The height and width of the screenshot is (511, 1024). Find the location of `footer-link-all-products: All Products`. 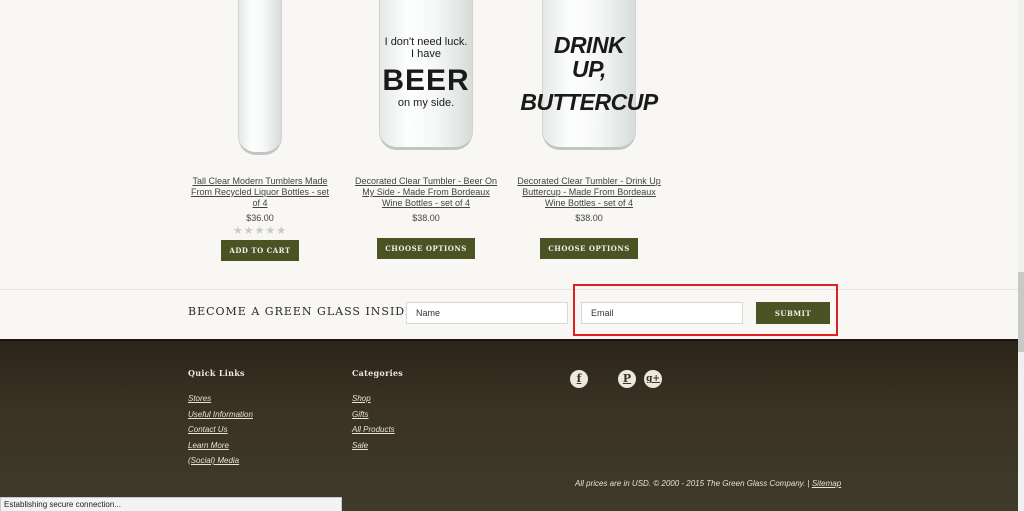

footer-link-all-products: All Products is located at coordinates (373, 429).